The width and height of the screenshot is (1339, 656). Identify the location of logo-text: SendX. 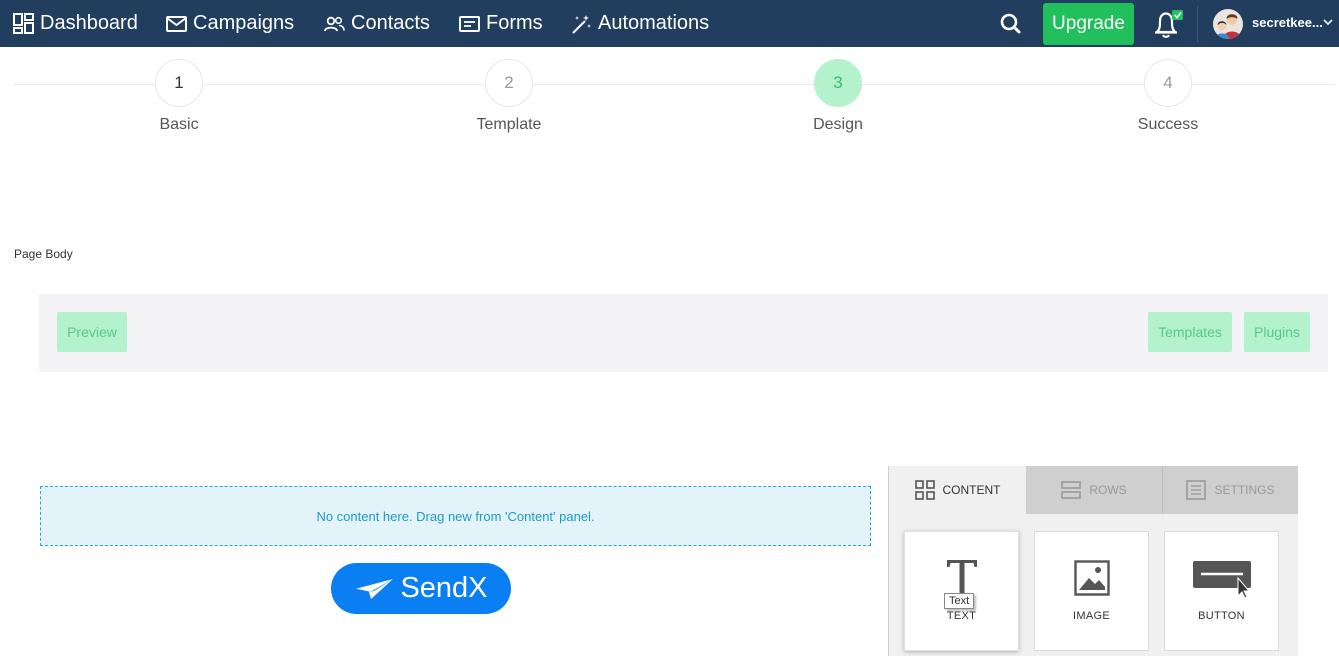
(444, 588).